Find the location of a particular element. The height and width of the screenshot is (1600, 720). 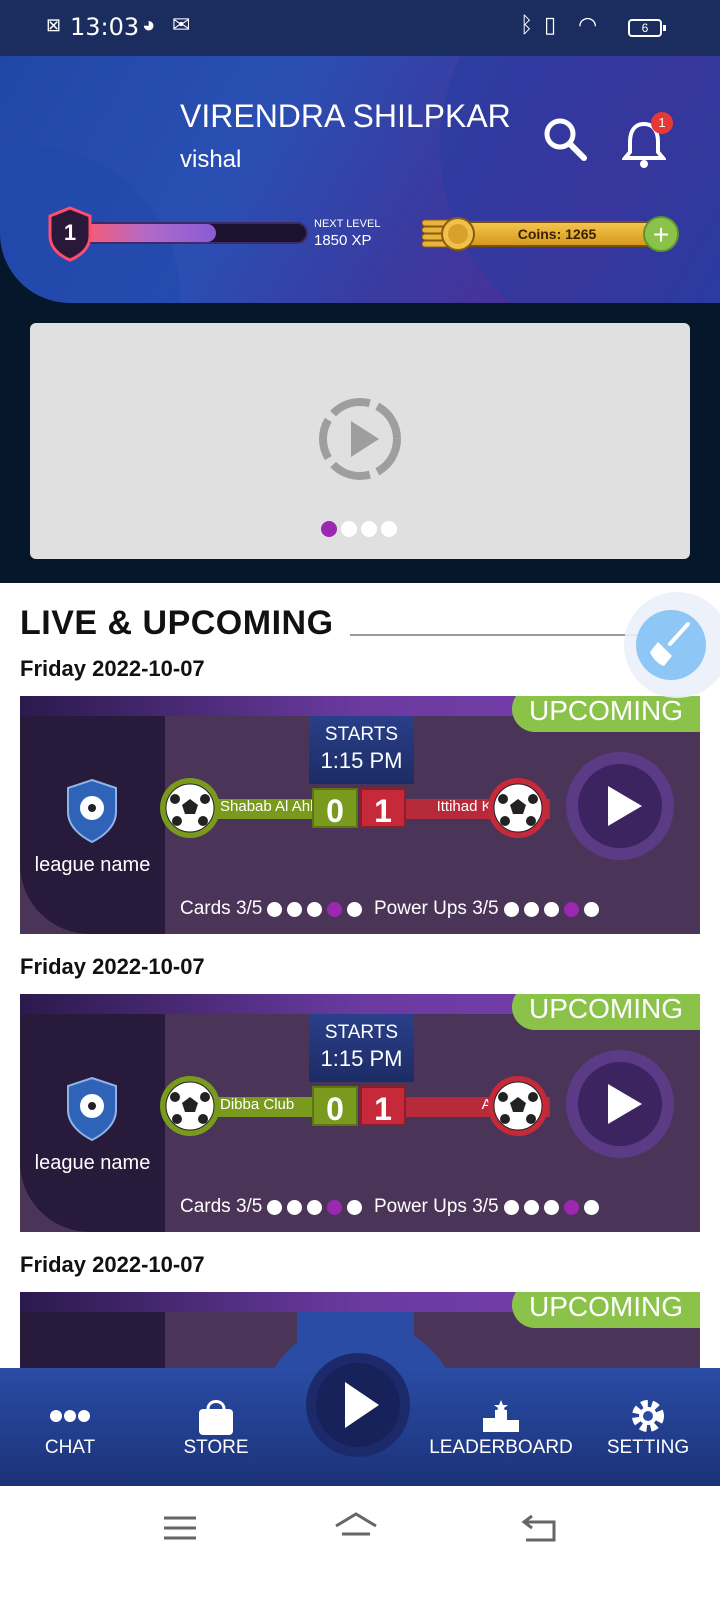

nav-leaderboard: LEADERBOARD is located at coordinates (501, 1427).